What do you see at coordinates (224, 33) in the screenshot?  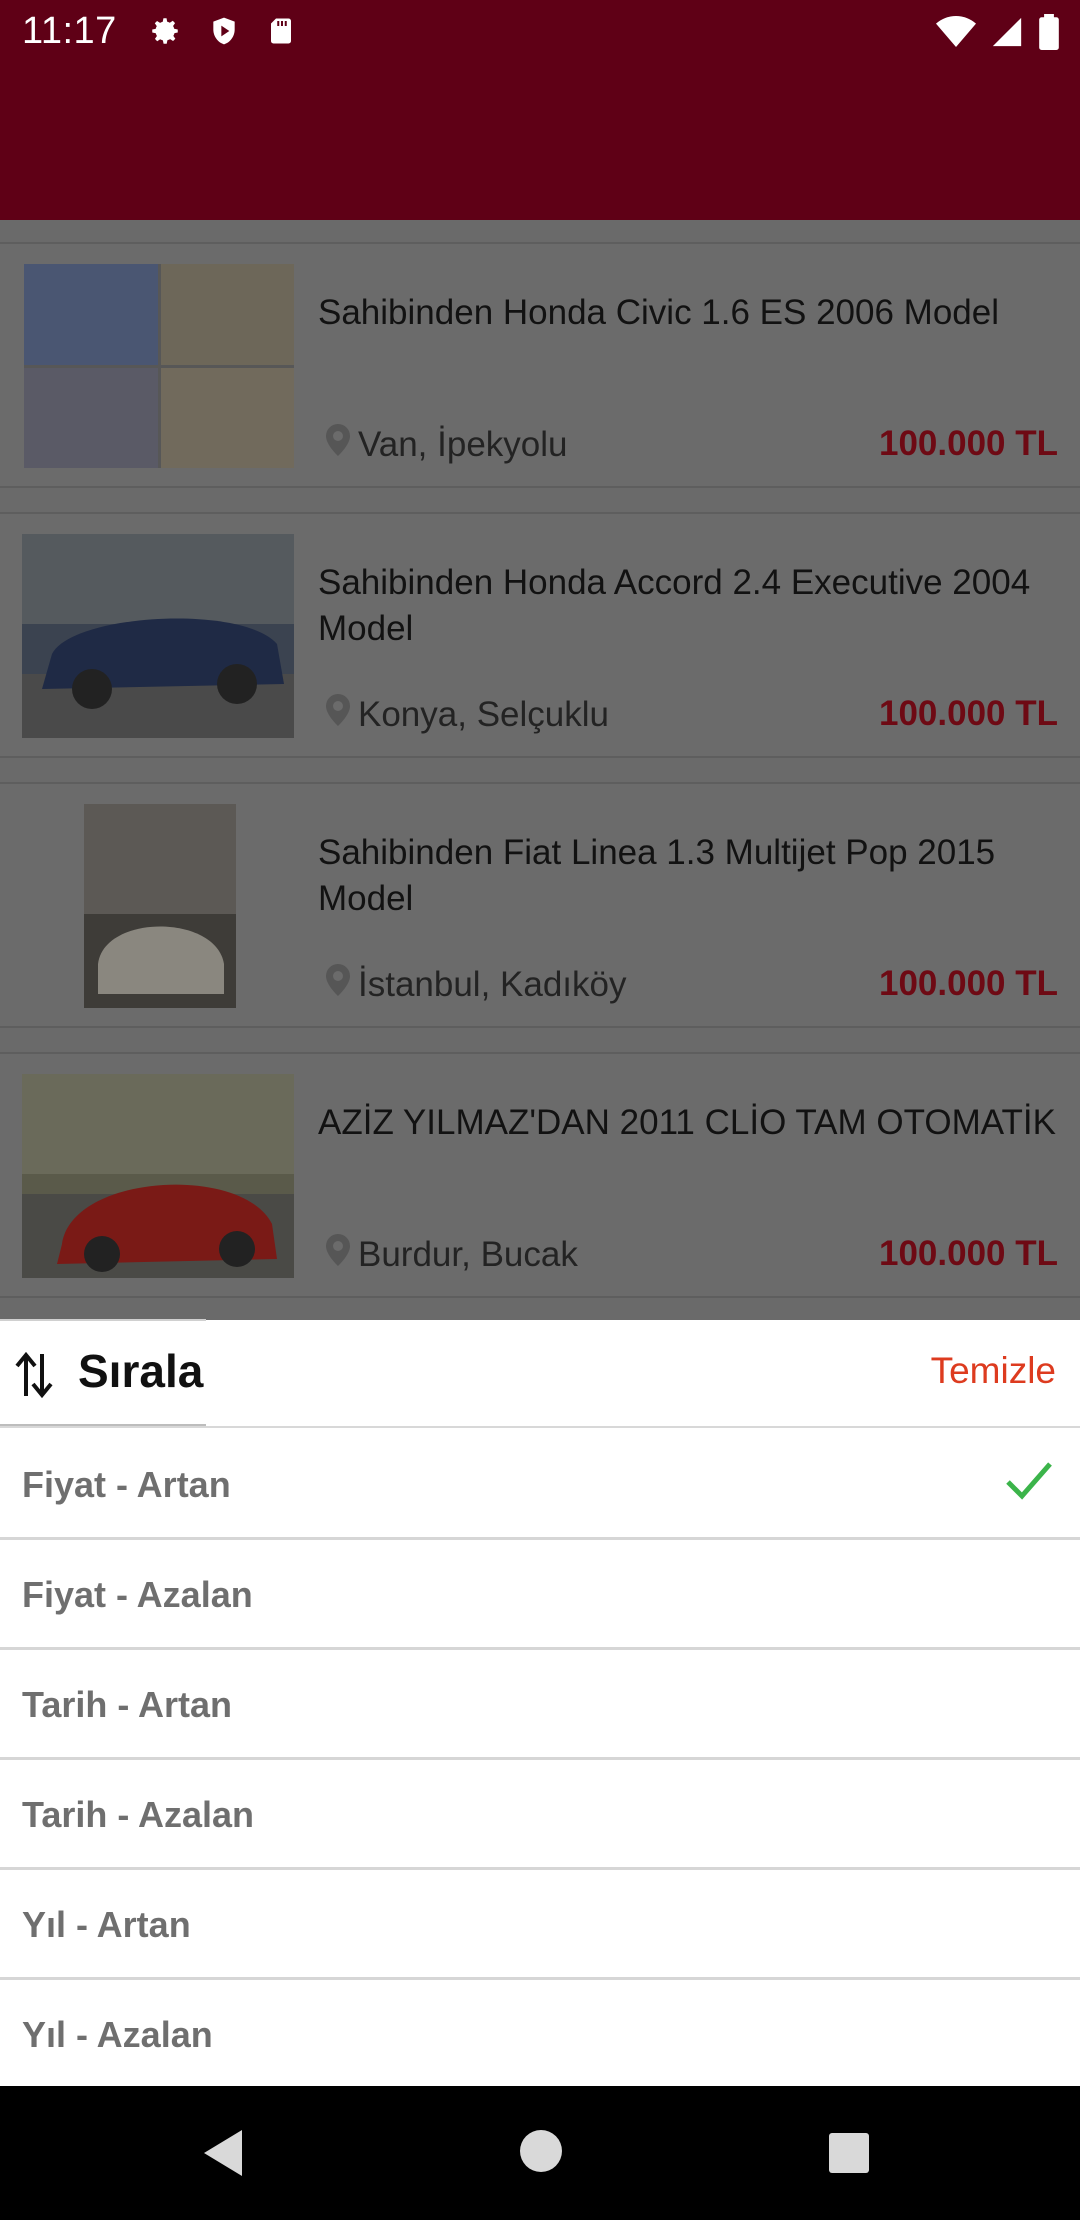 I see `shield-icon` at bounding box center [224, 33].